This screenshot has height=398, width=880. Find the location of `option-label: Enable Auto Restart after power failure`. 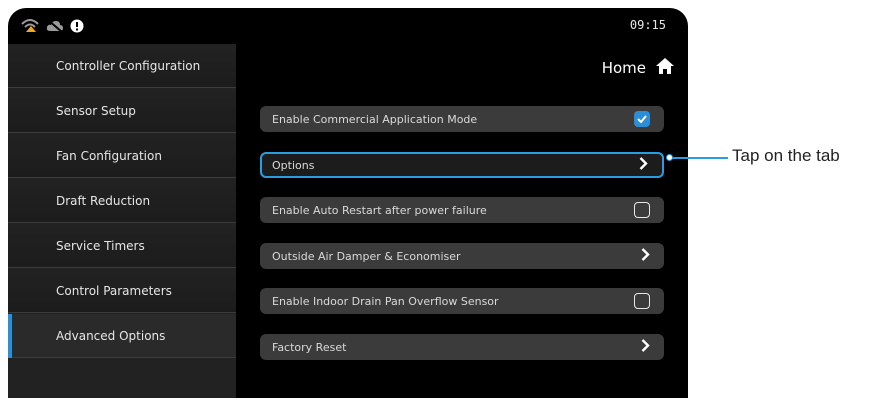

option-label: Enable Auto Restart after power failure is located at coordinates (379, 210).